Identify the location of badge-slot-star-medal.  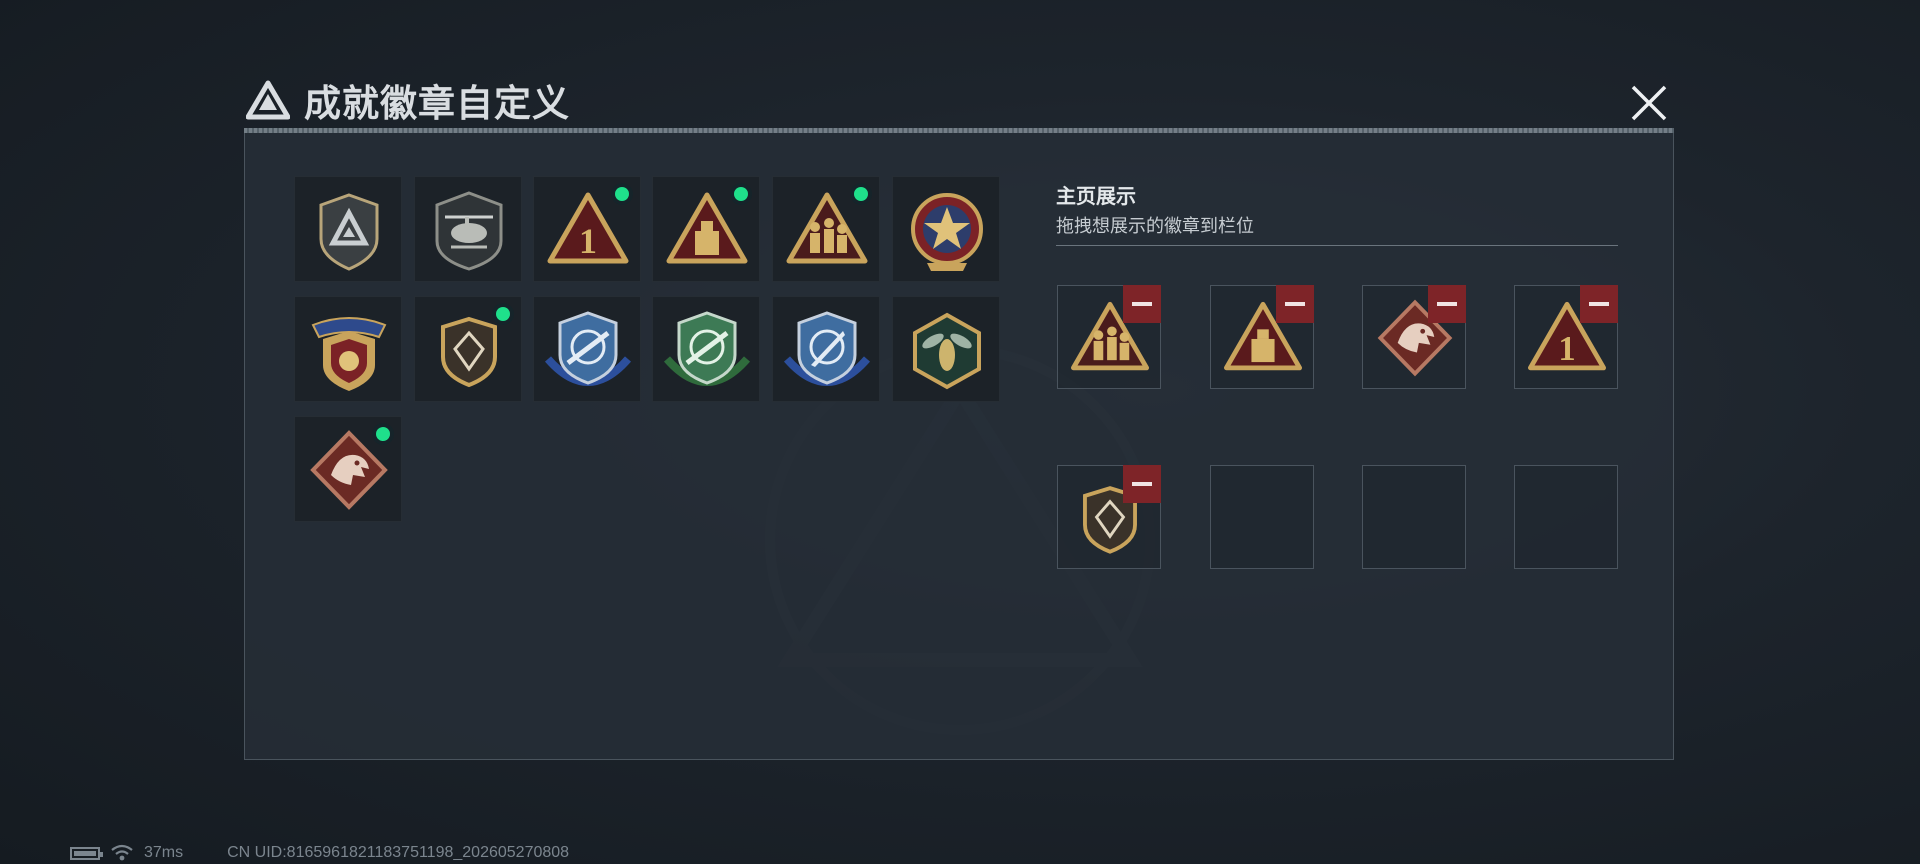
(946, 229).